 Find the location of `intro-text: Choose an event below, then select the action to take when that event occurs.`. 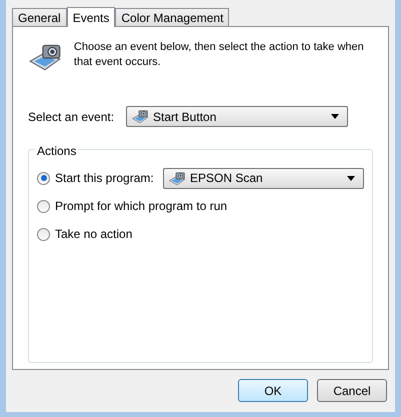

intro-text: Choose an event below, then select the action to take when that event occurs. is located at coordinates (219, 55).